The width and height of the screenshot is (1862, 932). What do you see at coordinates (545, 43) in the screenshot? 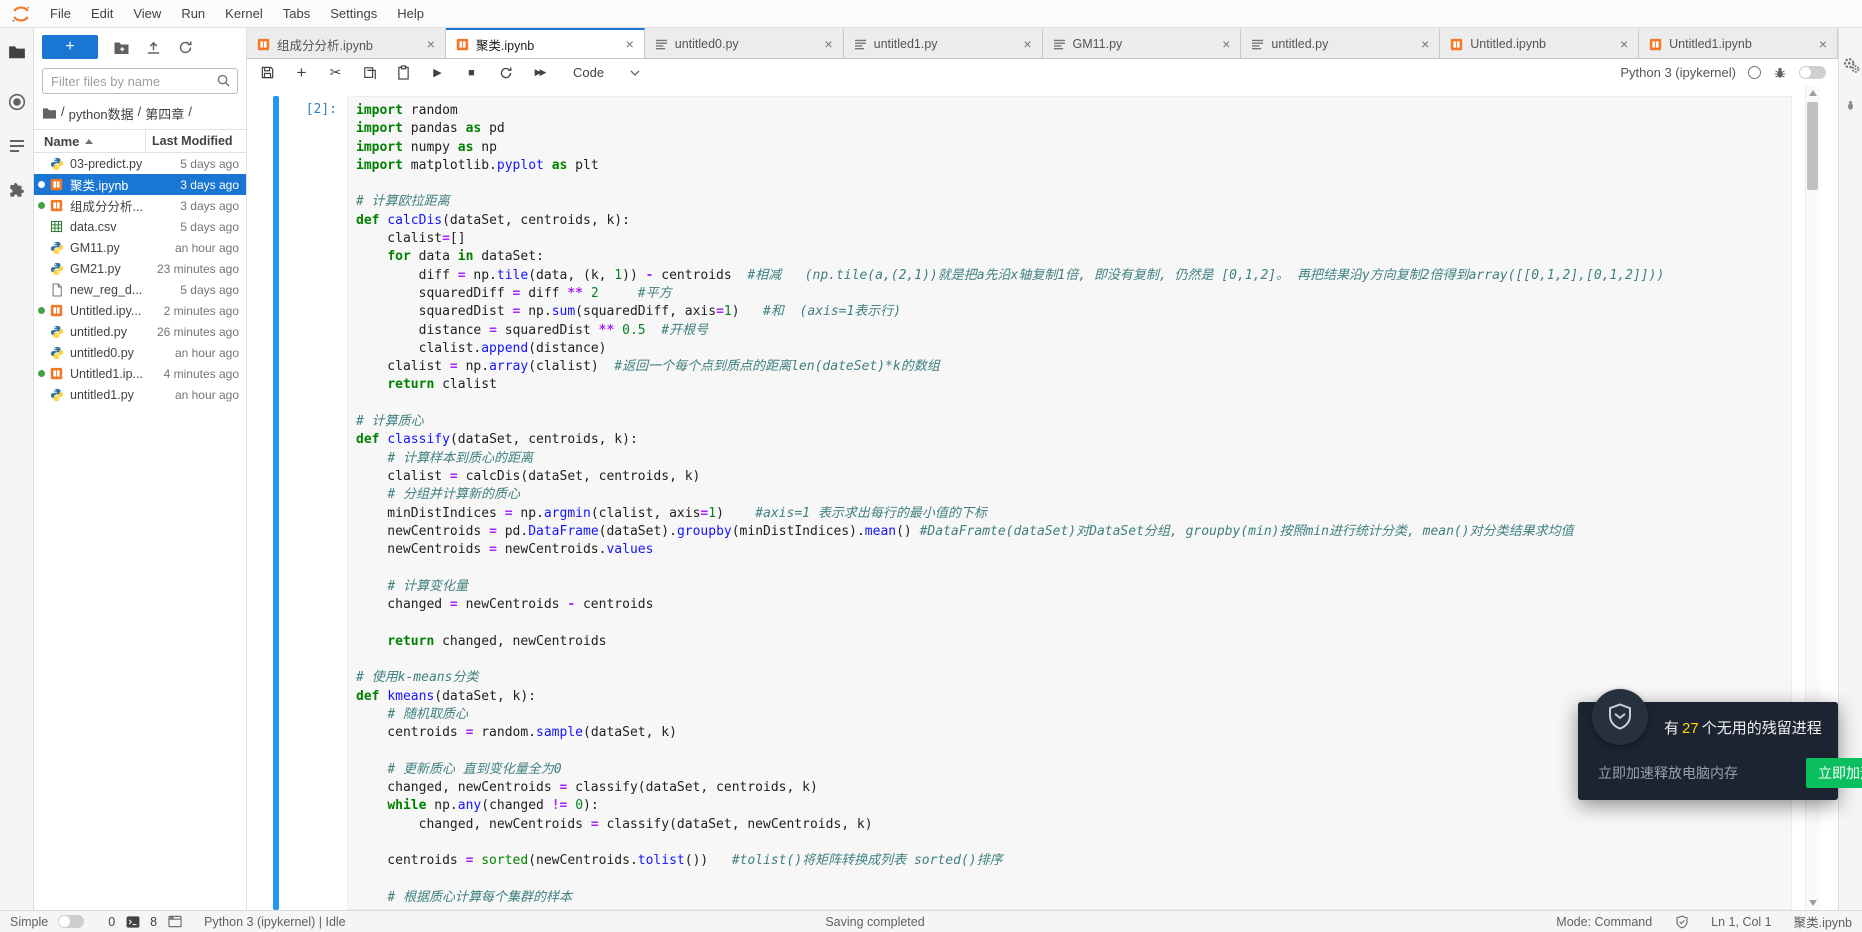
I see `editor-tab: 聚类.ipynb ×` at bounding box center [545, 43].